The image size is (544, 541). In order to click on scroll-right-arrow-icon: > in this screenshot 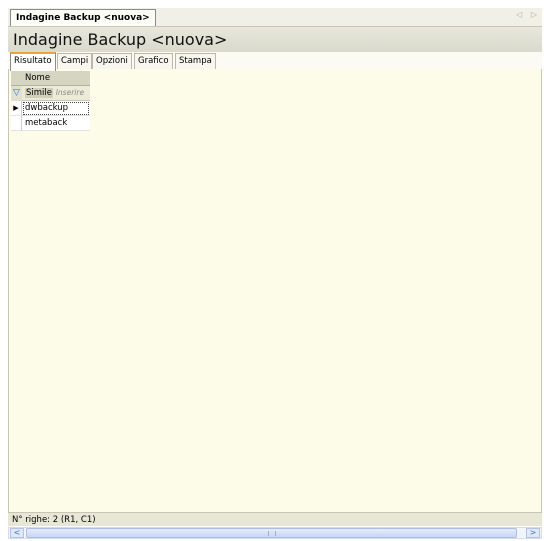, I will do `click(533, 533)`.